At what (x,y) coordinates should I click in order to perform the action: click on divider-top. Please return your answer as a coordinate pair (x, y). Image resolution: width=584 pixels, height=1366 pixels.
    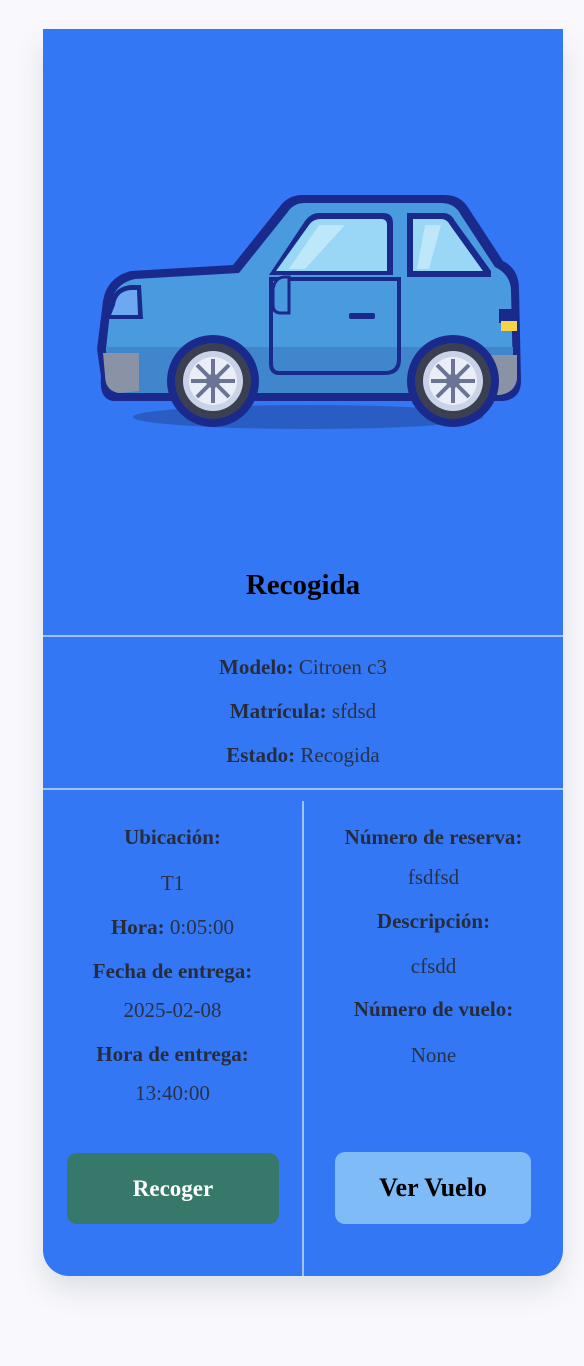
    Looking at the image, I should click on (303, 636).